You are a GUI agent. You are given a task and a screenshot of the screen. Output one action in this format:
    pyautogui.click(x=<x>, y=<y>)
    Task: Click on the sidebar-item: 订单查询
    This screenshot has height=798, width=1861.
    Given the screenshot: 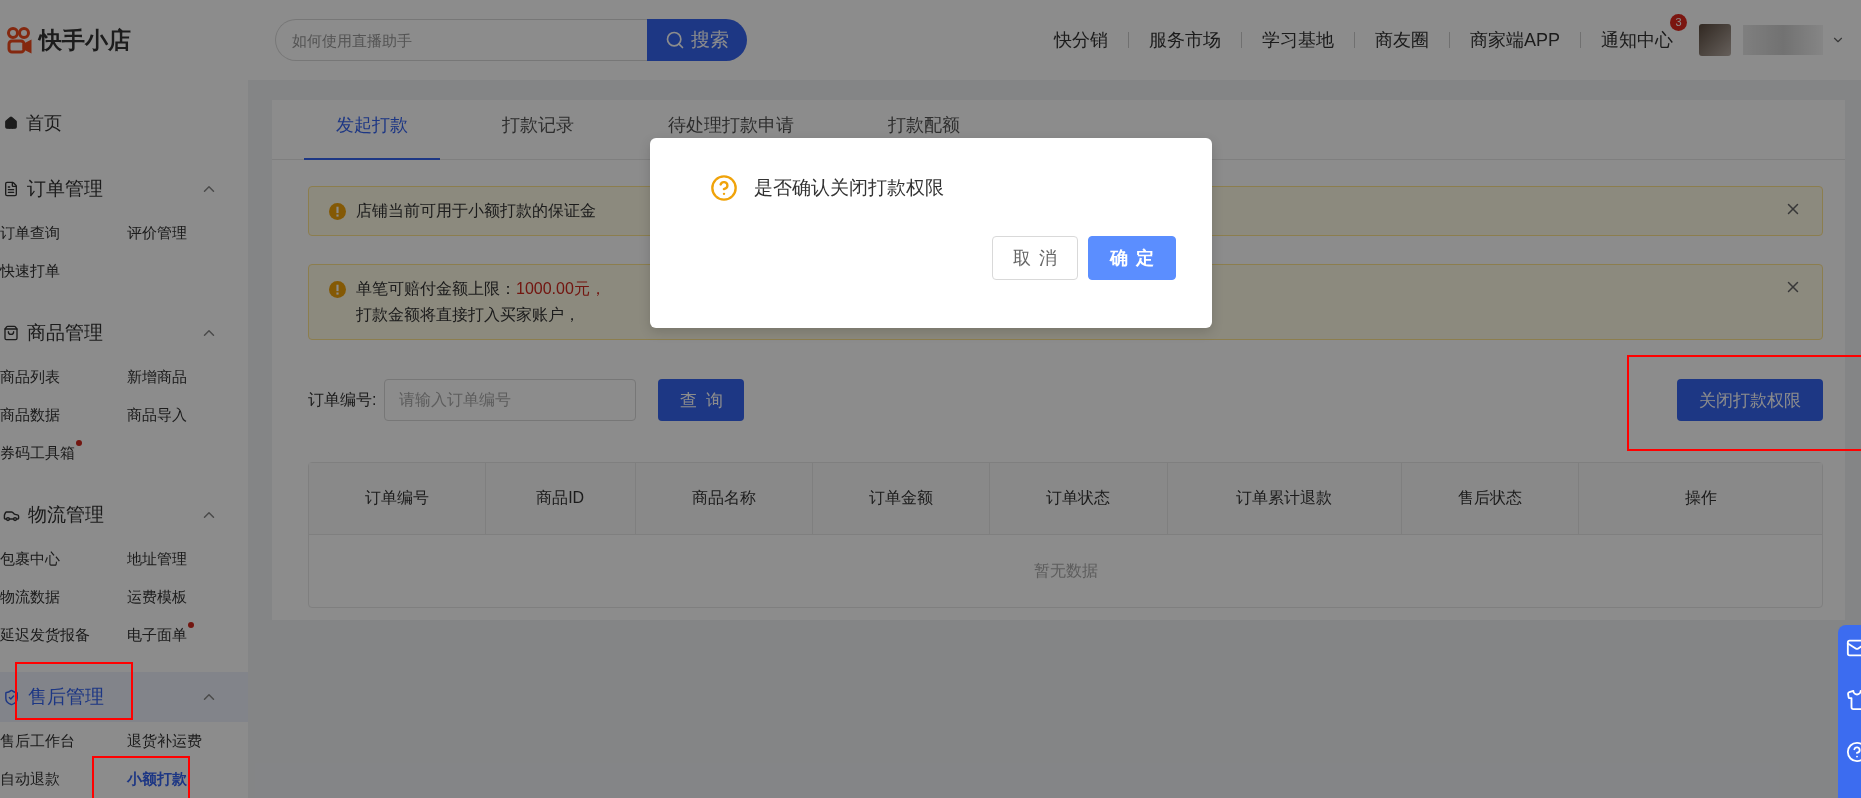 What is the action you would take?
    pyautogui.click(x=63, y=233)
    